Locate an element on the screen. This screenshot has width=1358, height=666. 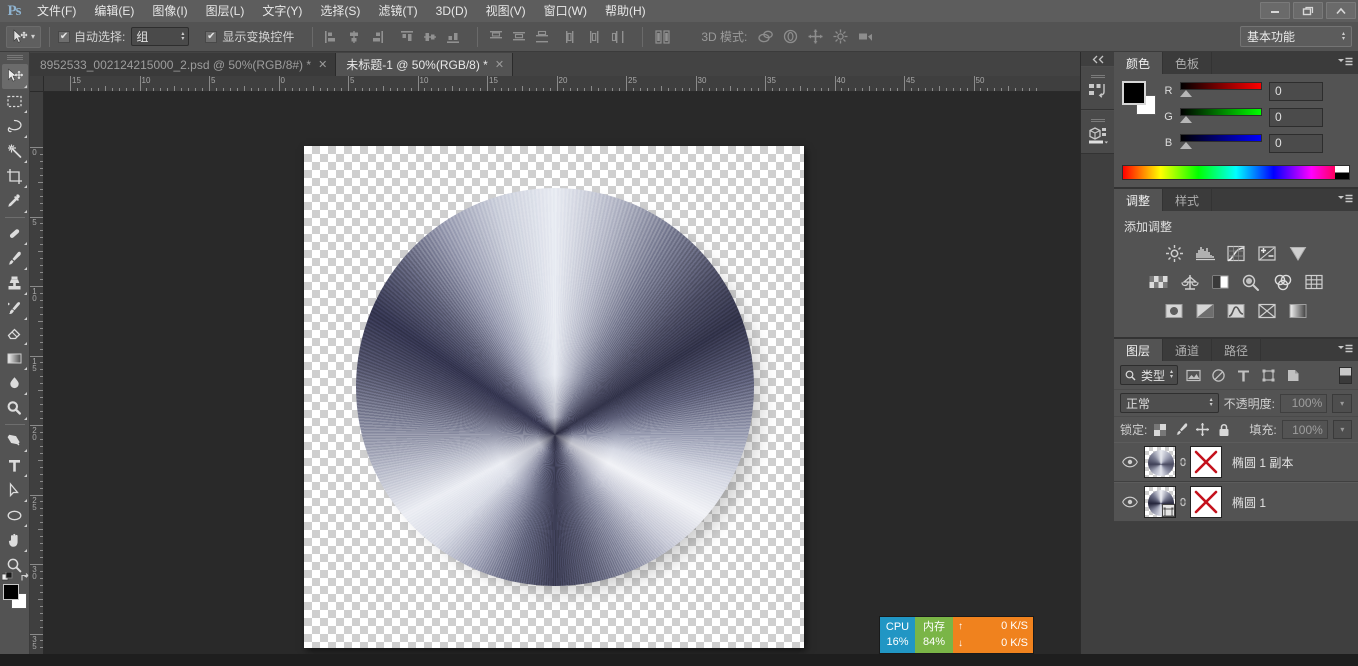
menu-layer: 图层(L) is located at coordinates (225, 11).